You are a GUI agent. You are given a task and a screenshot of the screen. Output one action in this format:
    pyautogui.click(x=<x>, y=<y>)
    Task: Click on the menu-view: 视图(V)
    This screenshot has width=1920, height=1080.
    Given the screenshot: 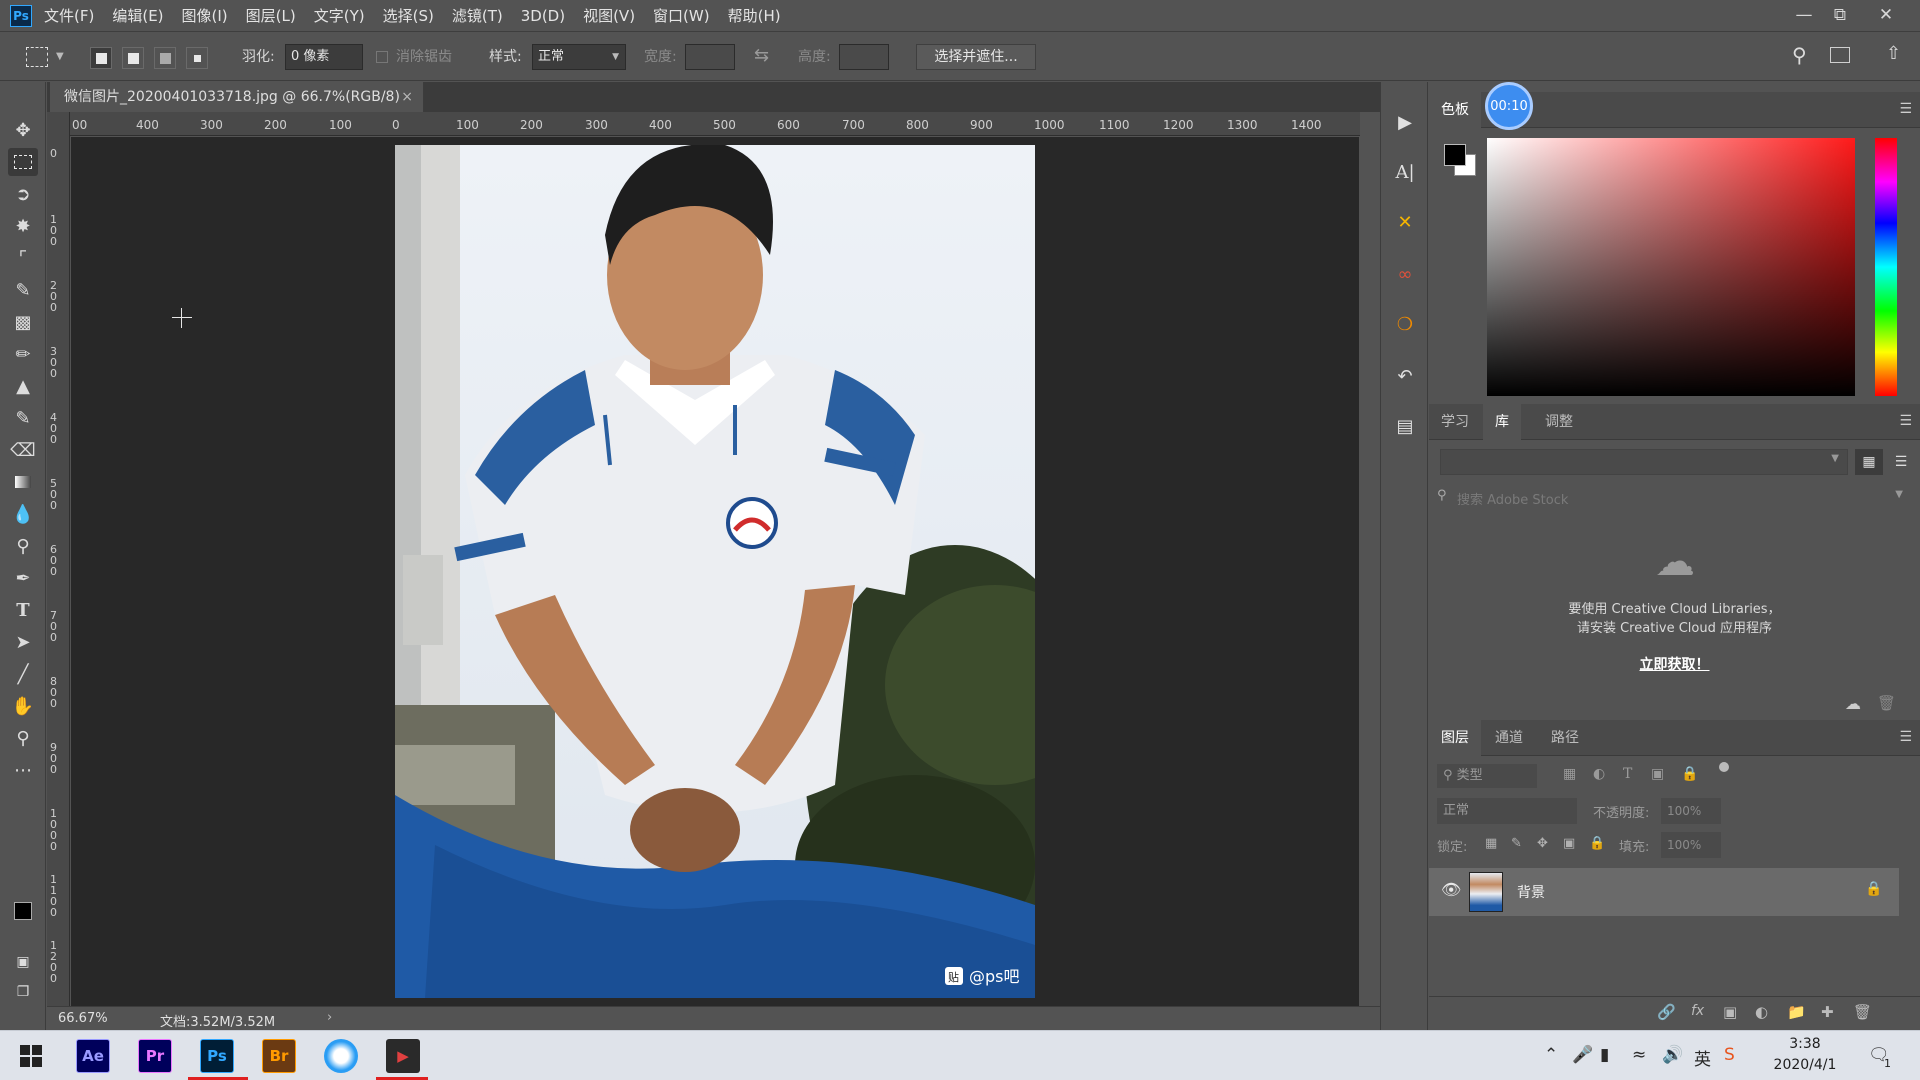 What is the action you would take?
    pyautogui.click(x=609, y=15)
    